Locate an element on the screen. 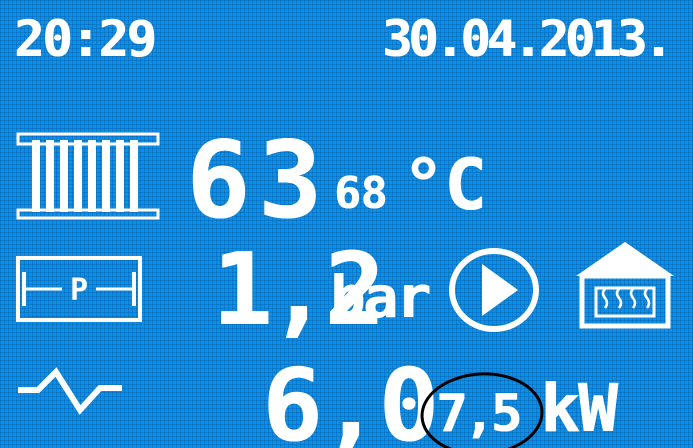 The height and width of the screenshot is (448, 693). wave-icon is located at coordinates (81, 396).